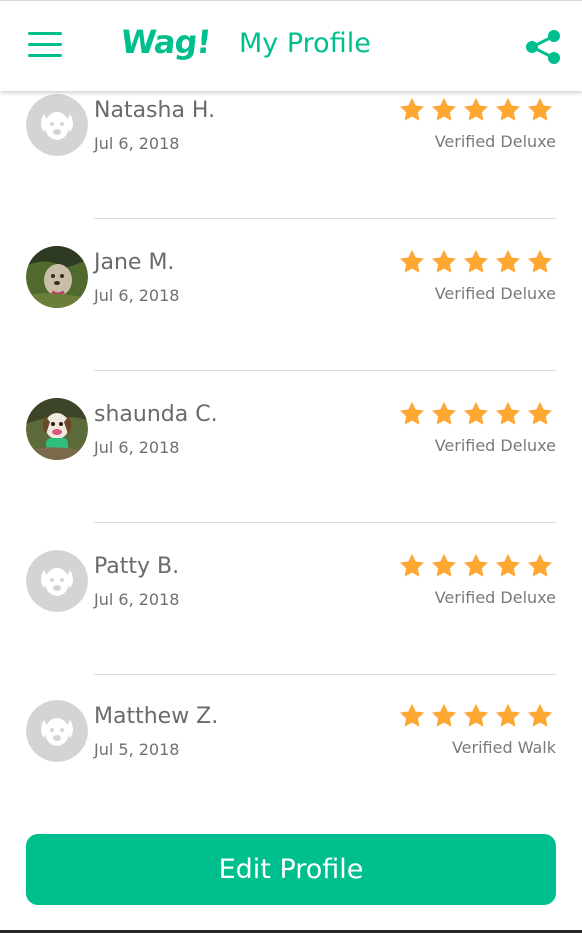  I want to click on top-app-bar: Wag! My Profile, so click(291, 45).